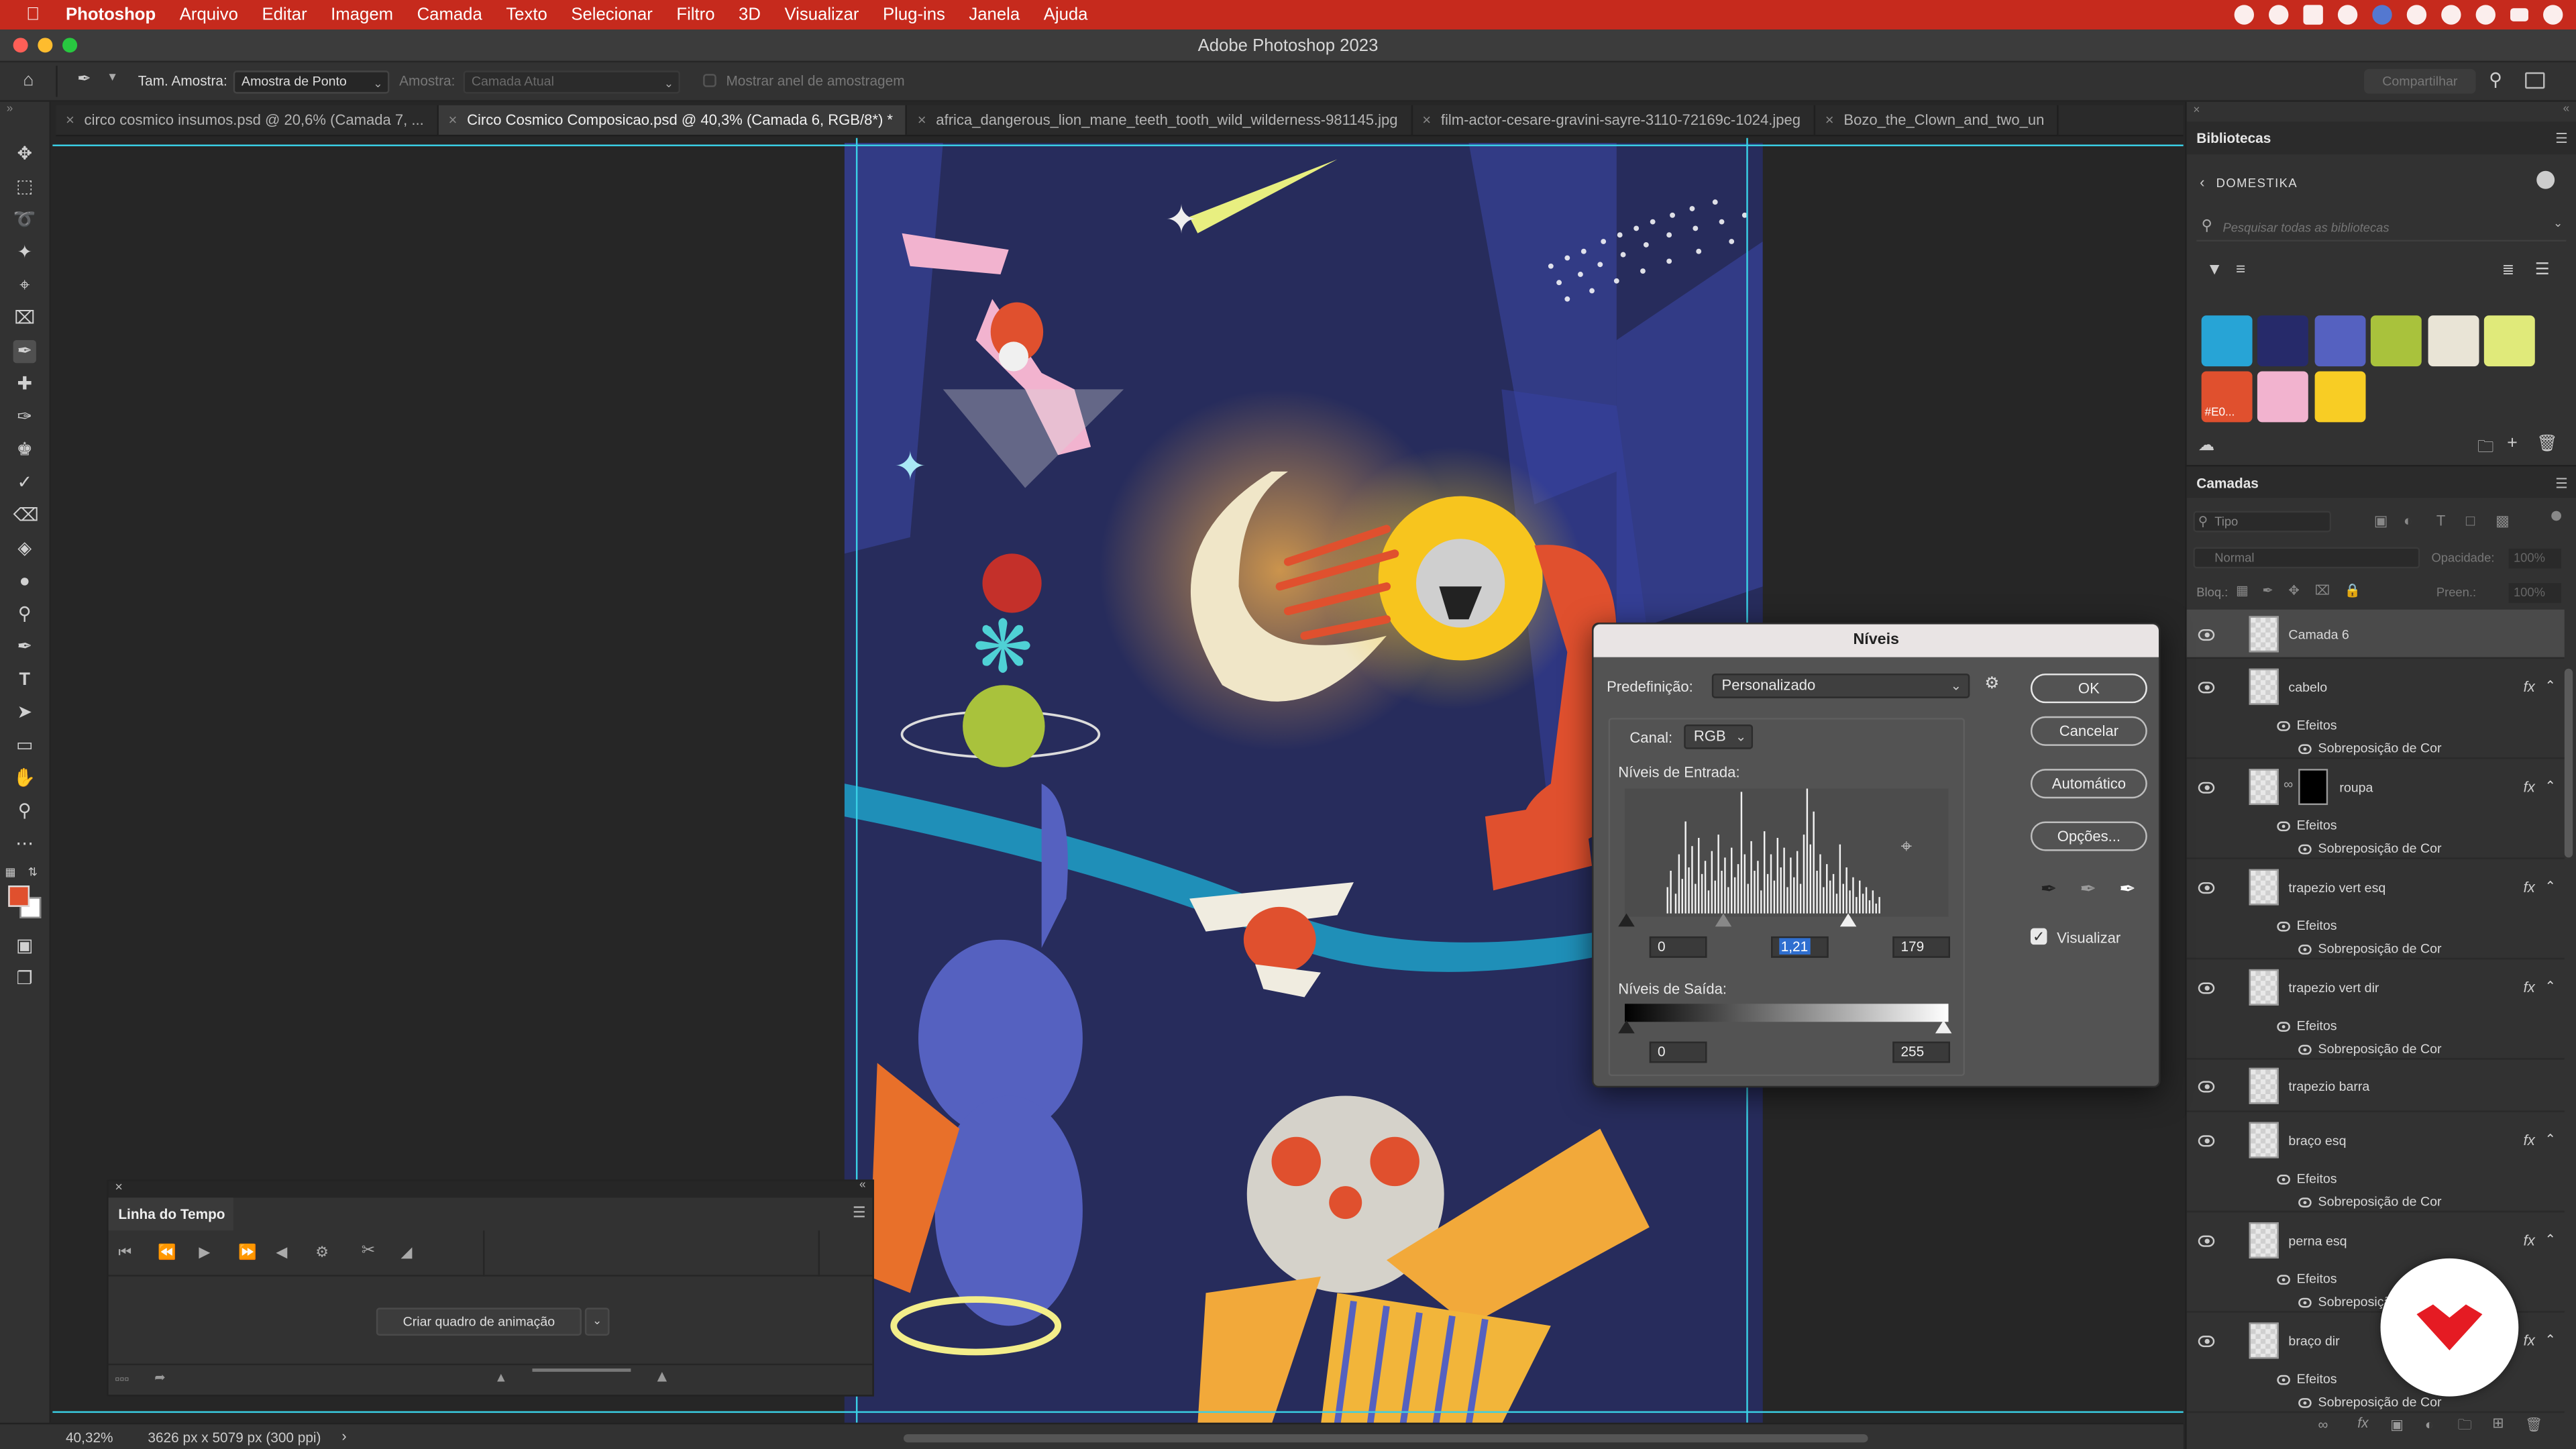 This screenshot has height=1449, width=2576. Describe the element at coordinates (695, 14) in the screenshot. I see `menu-filtro: Filtro` at that location.